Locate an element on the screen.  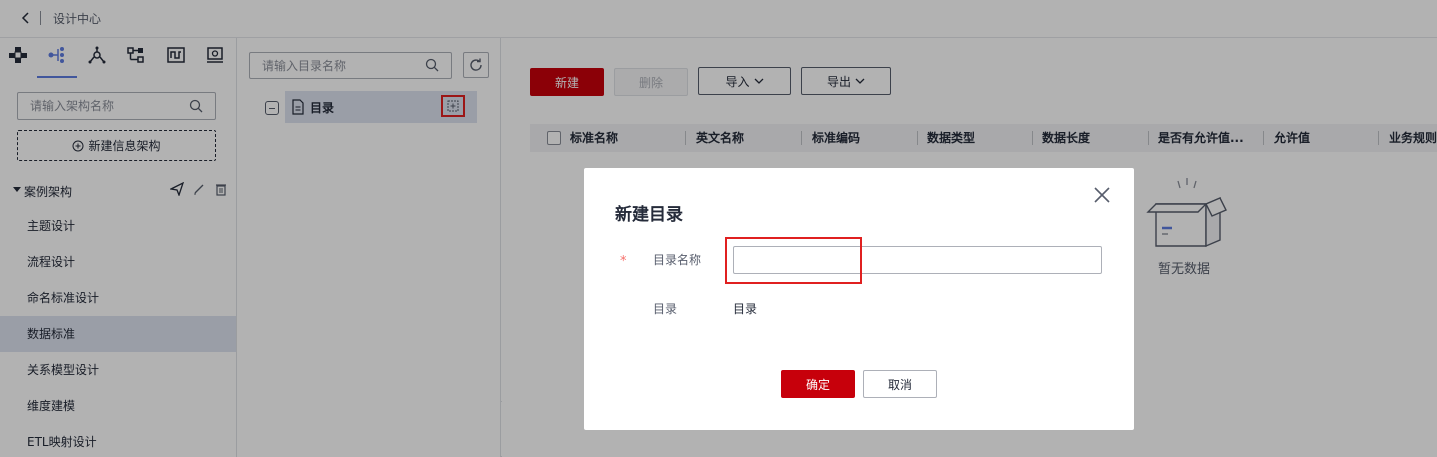
cancel-button: 取消 is located at coordinates (900, 384).